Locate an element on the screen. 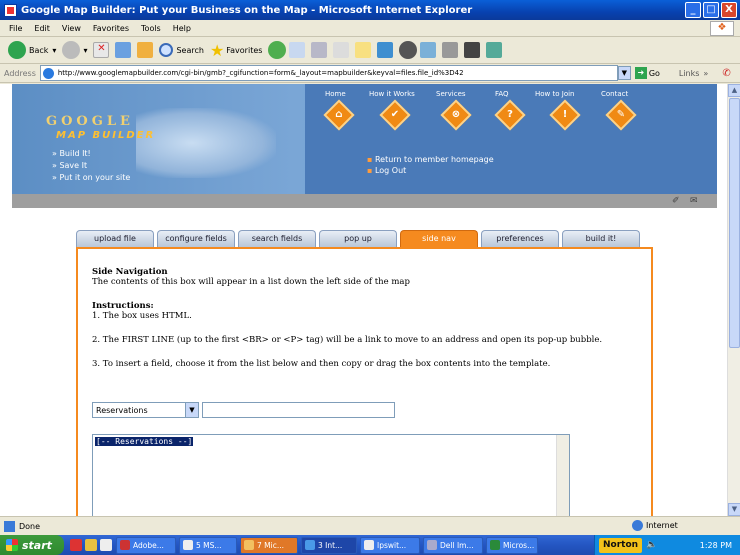 The width and height of the screenshot is (740, 555). zone-indicator: Internet is located at coordinates (655, 525).